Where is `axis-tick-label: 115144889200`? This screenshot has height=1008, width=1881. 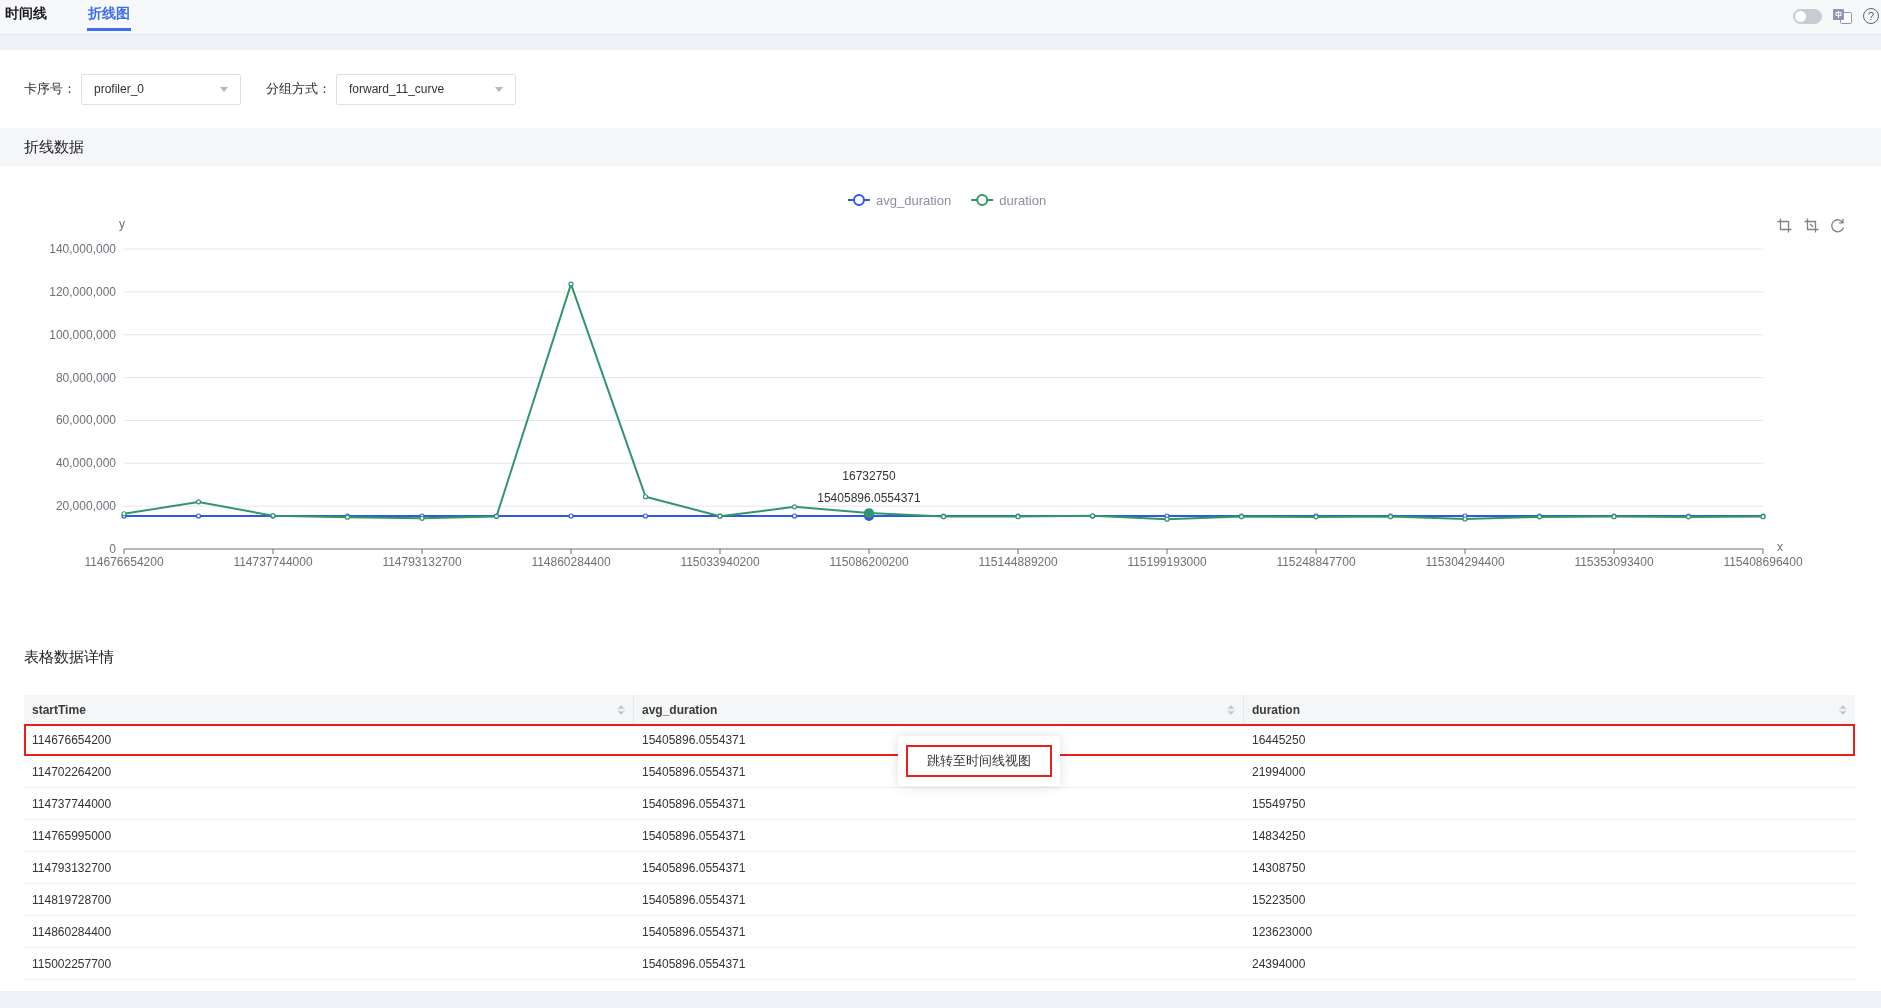
axis-tick-label: 115144889200 is located at coordinates (1018, 562).